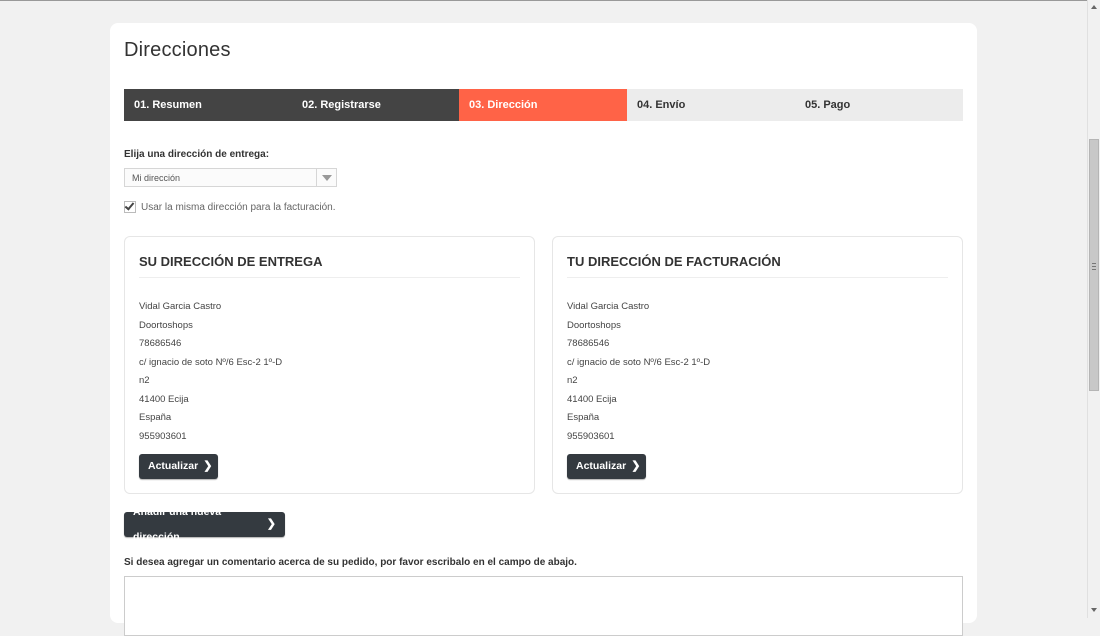 The image size is (1100, 636). I want to click on delivery-city: 41400 Ecija, so click(164, 399).